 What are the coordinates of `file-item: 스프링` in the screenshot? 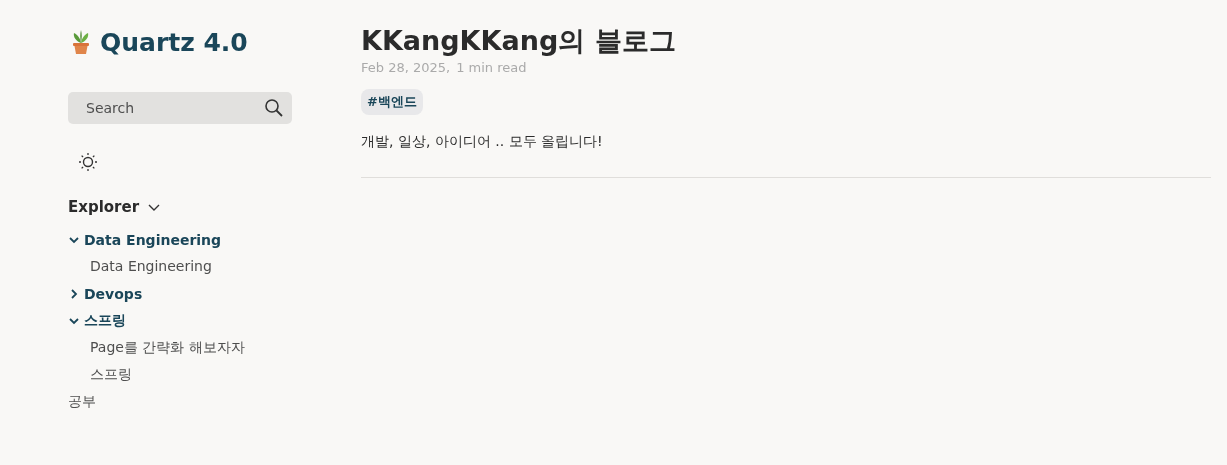 It's located at (111, 374).